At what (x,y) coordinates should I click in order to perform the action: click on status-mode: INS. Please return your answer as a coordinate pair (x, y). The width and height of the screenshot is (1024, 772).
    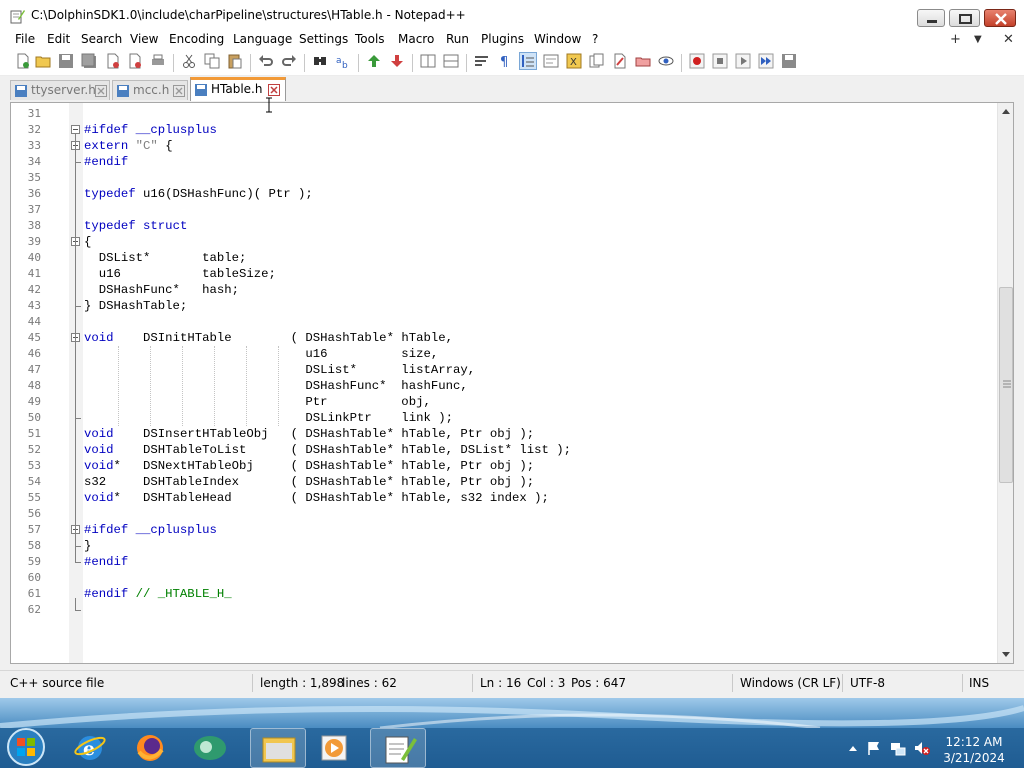
    Looking at the image, I should click on (979, 683).